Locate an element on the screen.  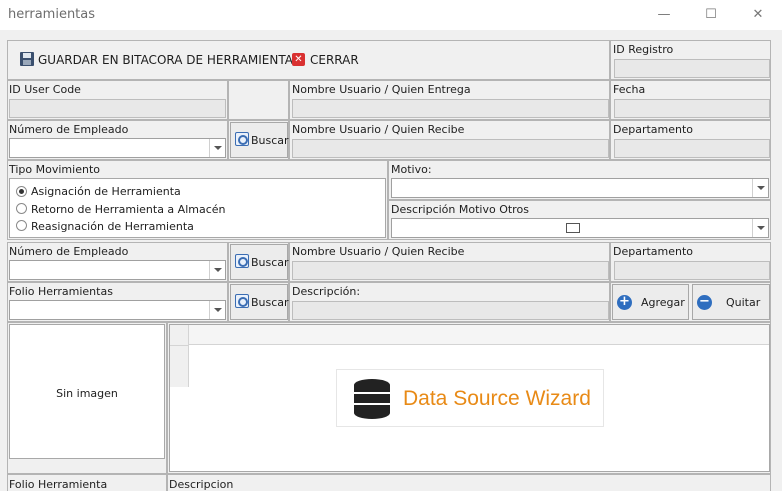
quitar-button-label: Quitar is located at coordinates (743, 302).